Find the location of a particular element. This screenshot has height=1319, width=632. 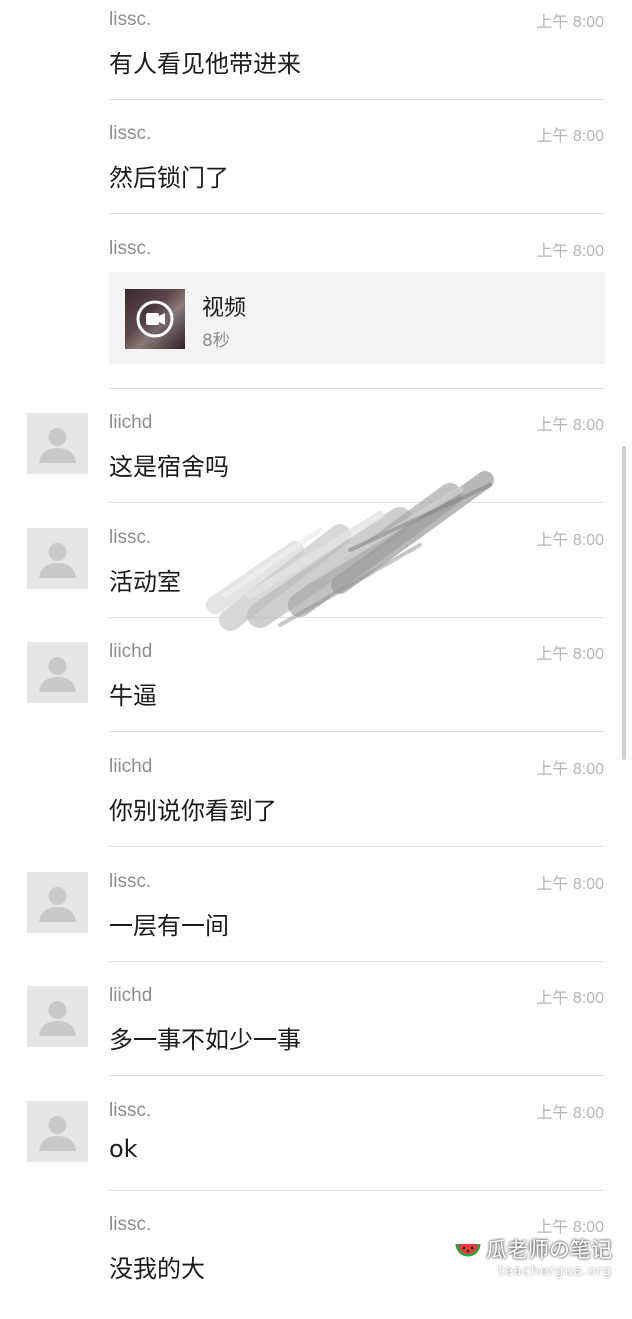

message-text: 没我的大 is located at coordinates (157, 1269).